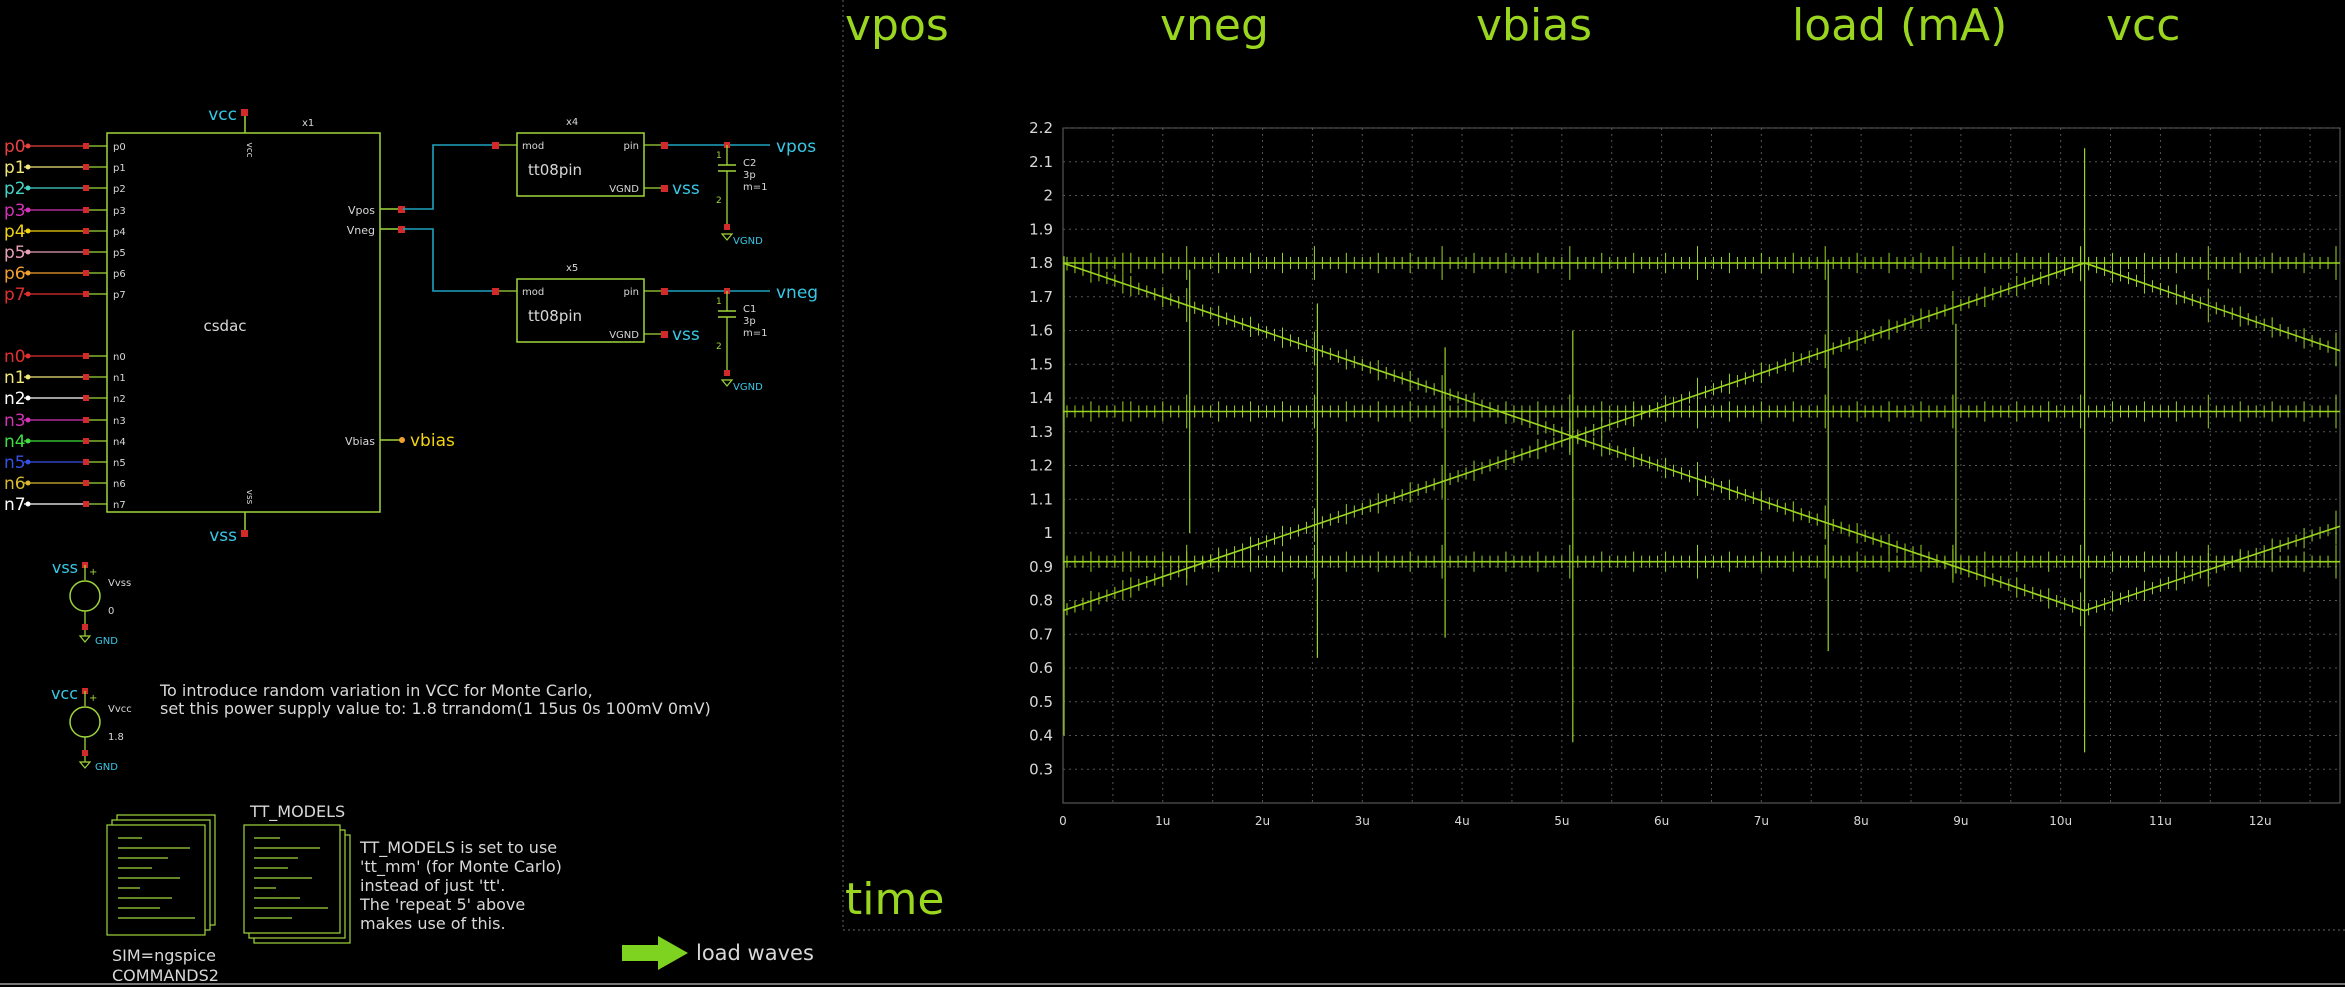 Image resolution: width=2345 pixels, height=987 pixels. What do you see at coordinates (1041, 668) in the screenshot?
I see `y-tick-label: 0.6` at bounding box center [1041, 668].